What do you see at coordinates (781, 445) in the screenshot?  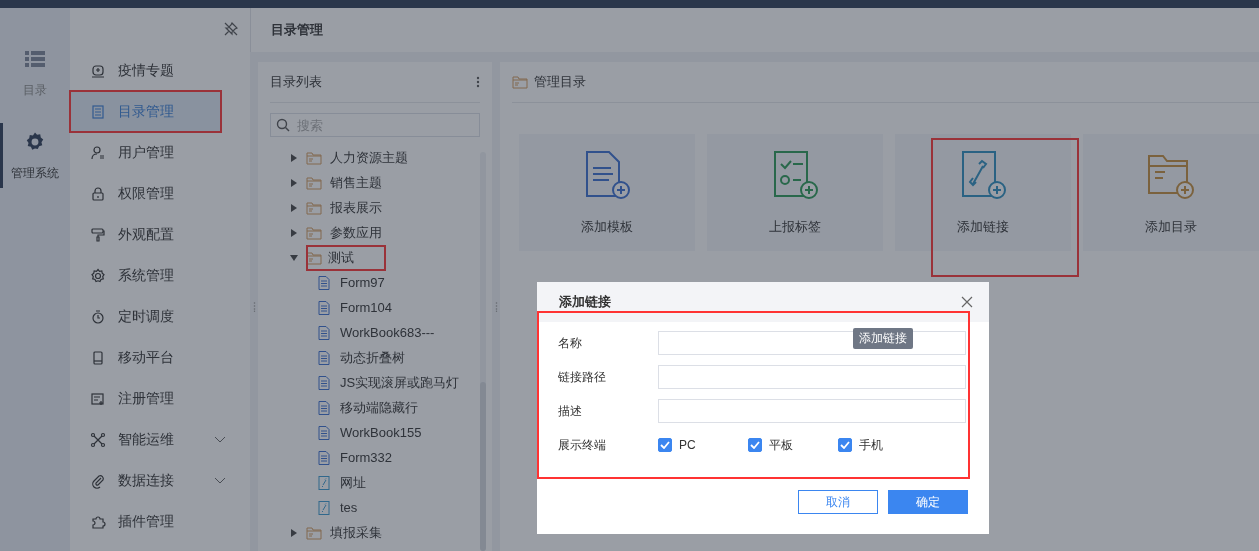 I see `checkbox-label: 平板` at bounding box center [781, 445].